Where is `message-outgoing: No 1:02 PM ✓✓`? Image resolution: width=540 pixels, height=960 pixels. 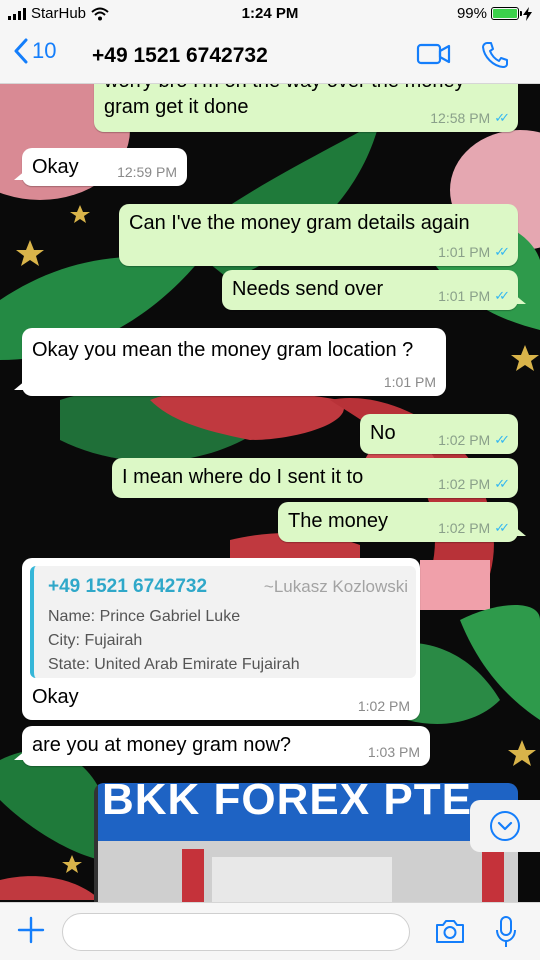
message-outgoing: No 1:02 PM ✓✓ is located at coordinates (439, 434).